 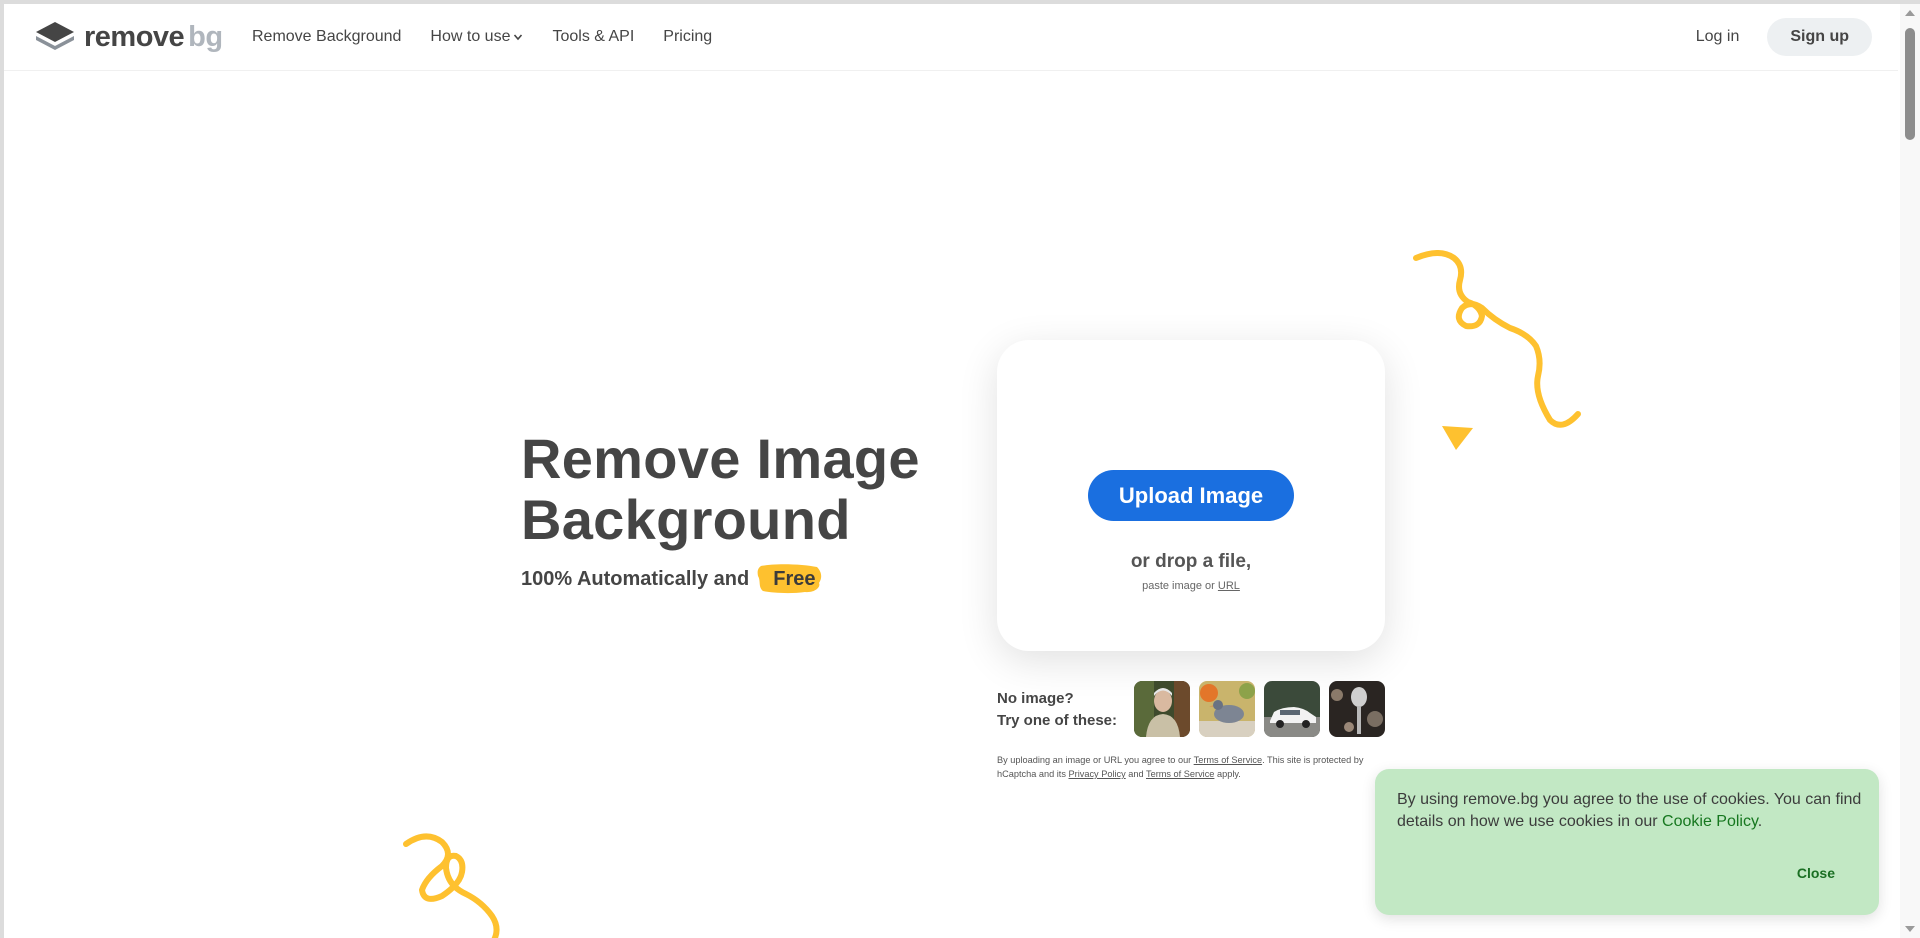 I want to click on cookie-policy-link: Cookie Policy, so click(x=1710, y=821).